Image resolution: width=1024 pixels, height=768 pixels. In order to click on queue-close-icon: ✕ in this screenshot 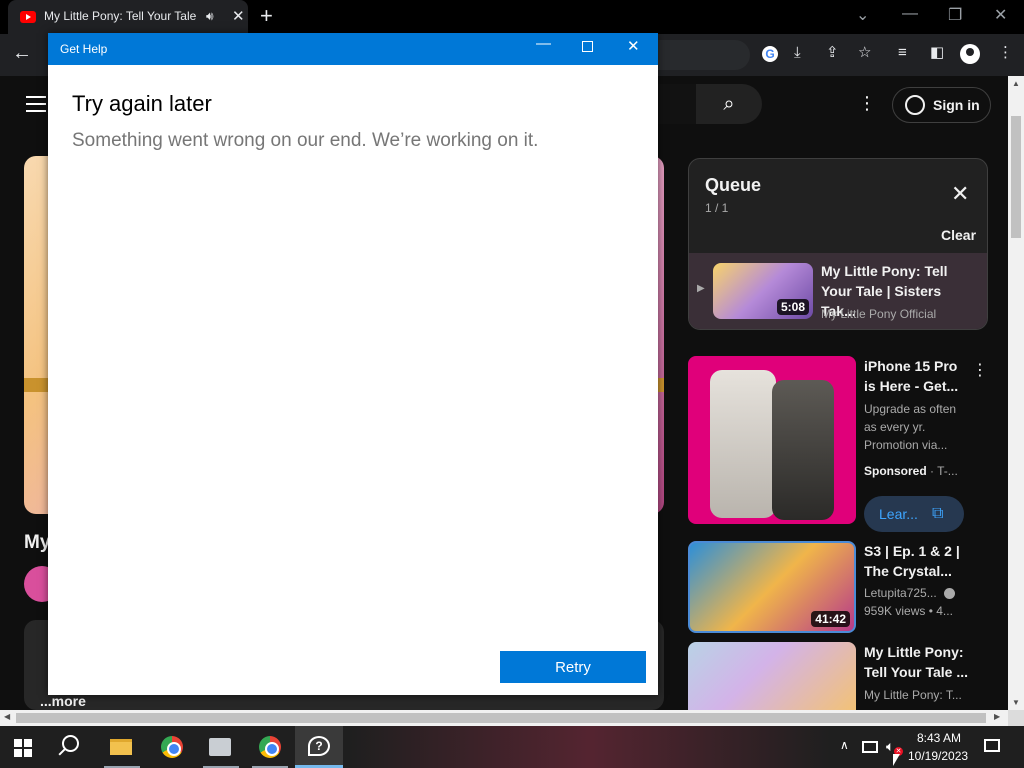, I will do `click(960, 194)`.